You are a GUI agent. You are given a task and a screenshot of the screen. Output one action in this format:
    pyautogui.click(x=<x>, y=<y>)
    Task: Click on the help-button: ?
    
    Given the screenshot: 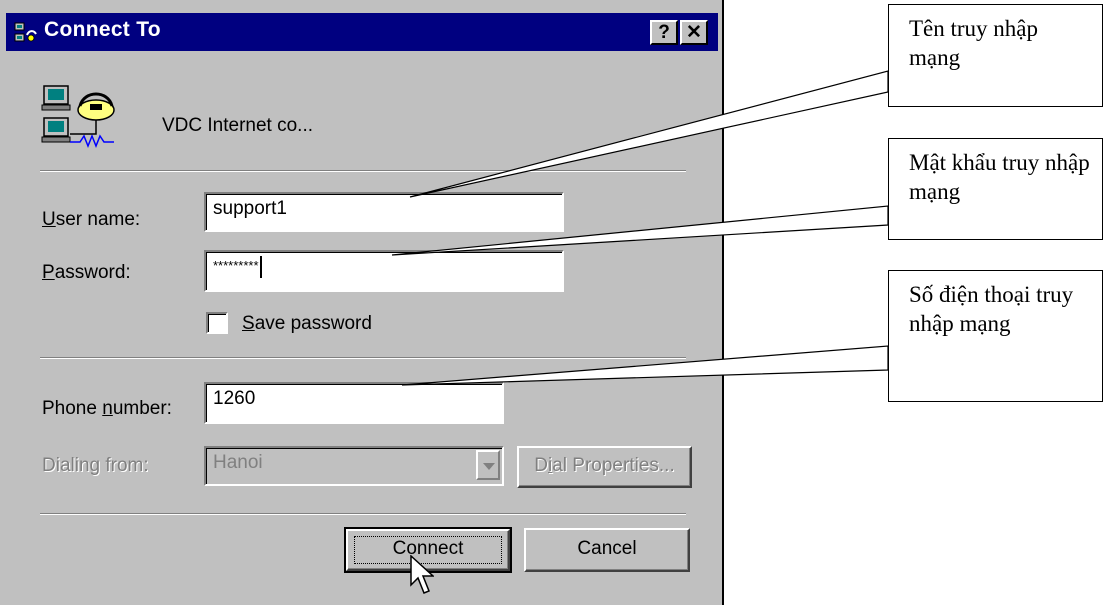 What is the action you would take?
    pyautogui.click(x=664, y=32)
    